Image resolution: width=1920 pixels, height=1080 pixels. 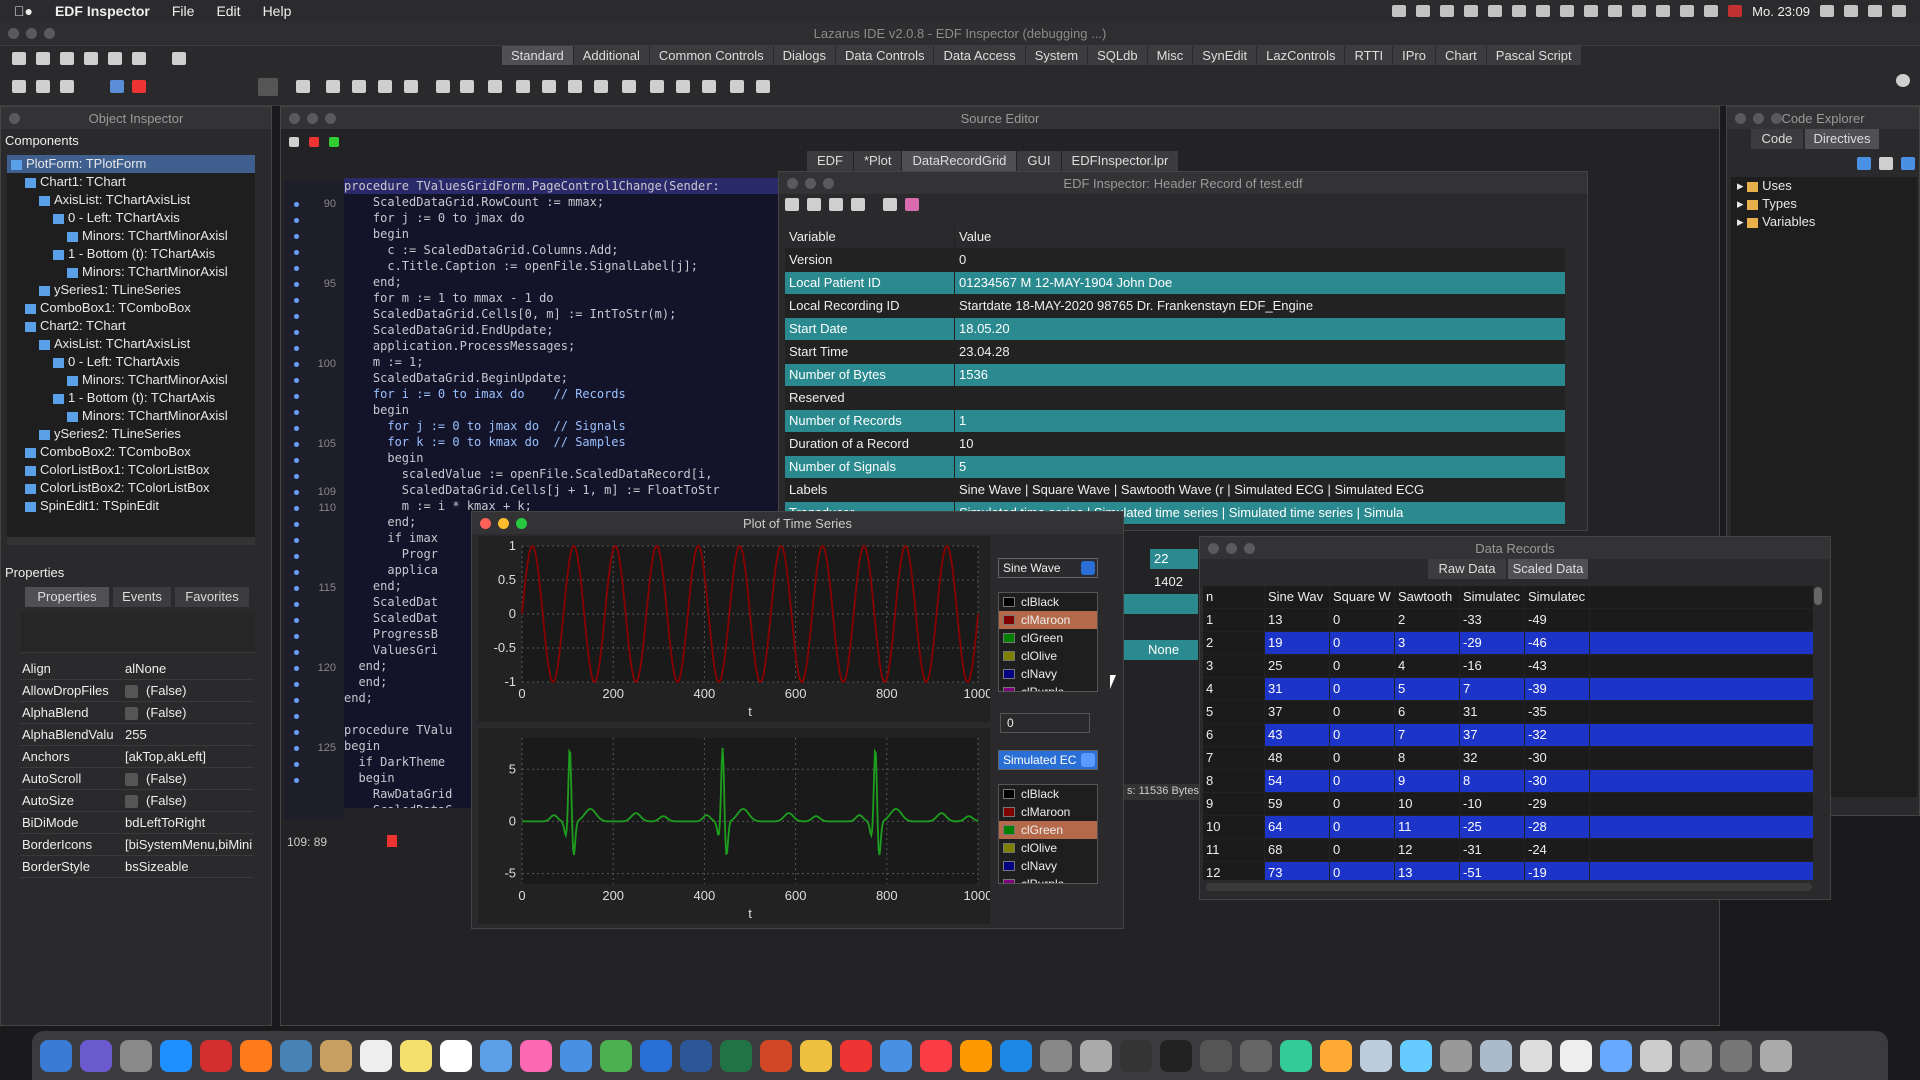 I want to click on color-list-item: clNavy, so click(x=1048, y=866).